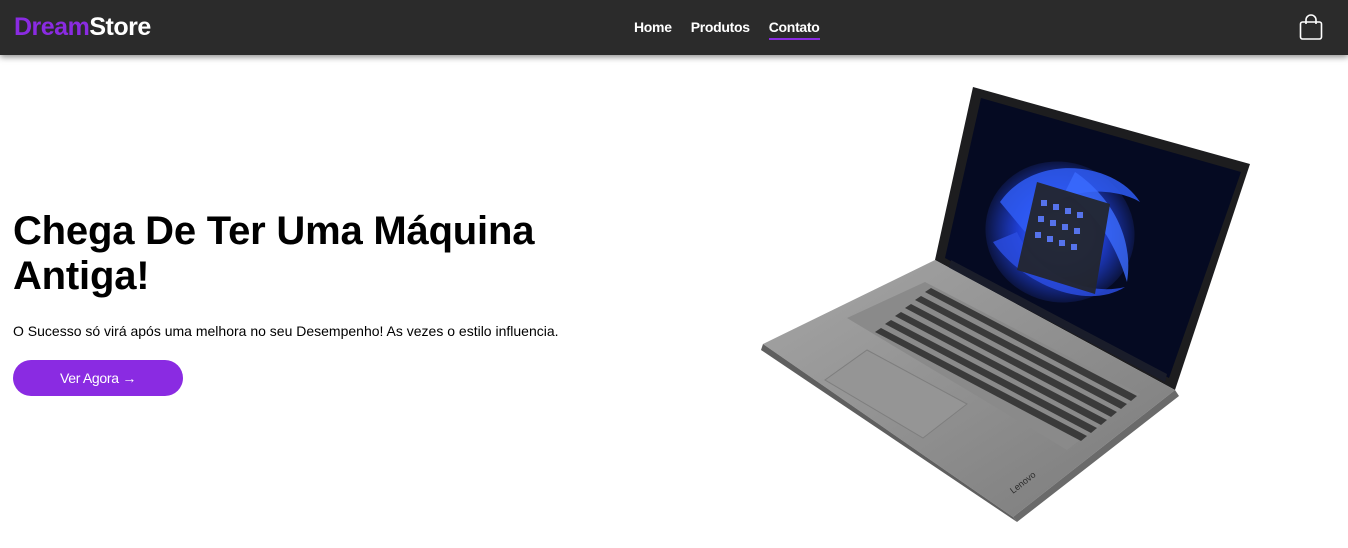  What do you see at coordinates (720, 29) in the screenshot?
I see `nav-link-produtos: Produtos` at bounding box center [720, 29].